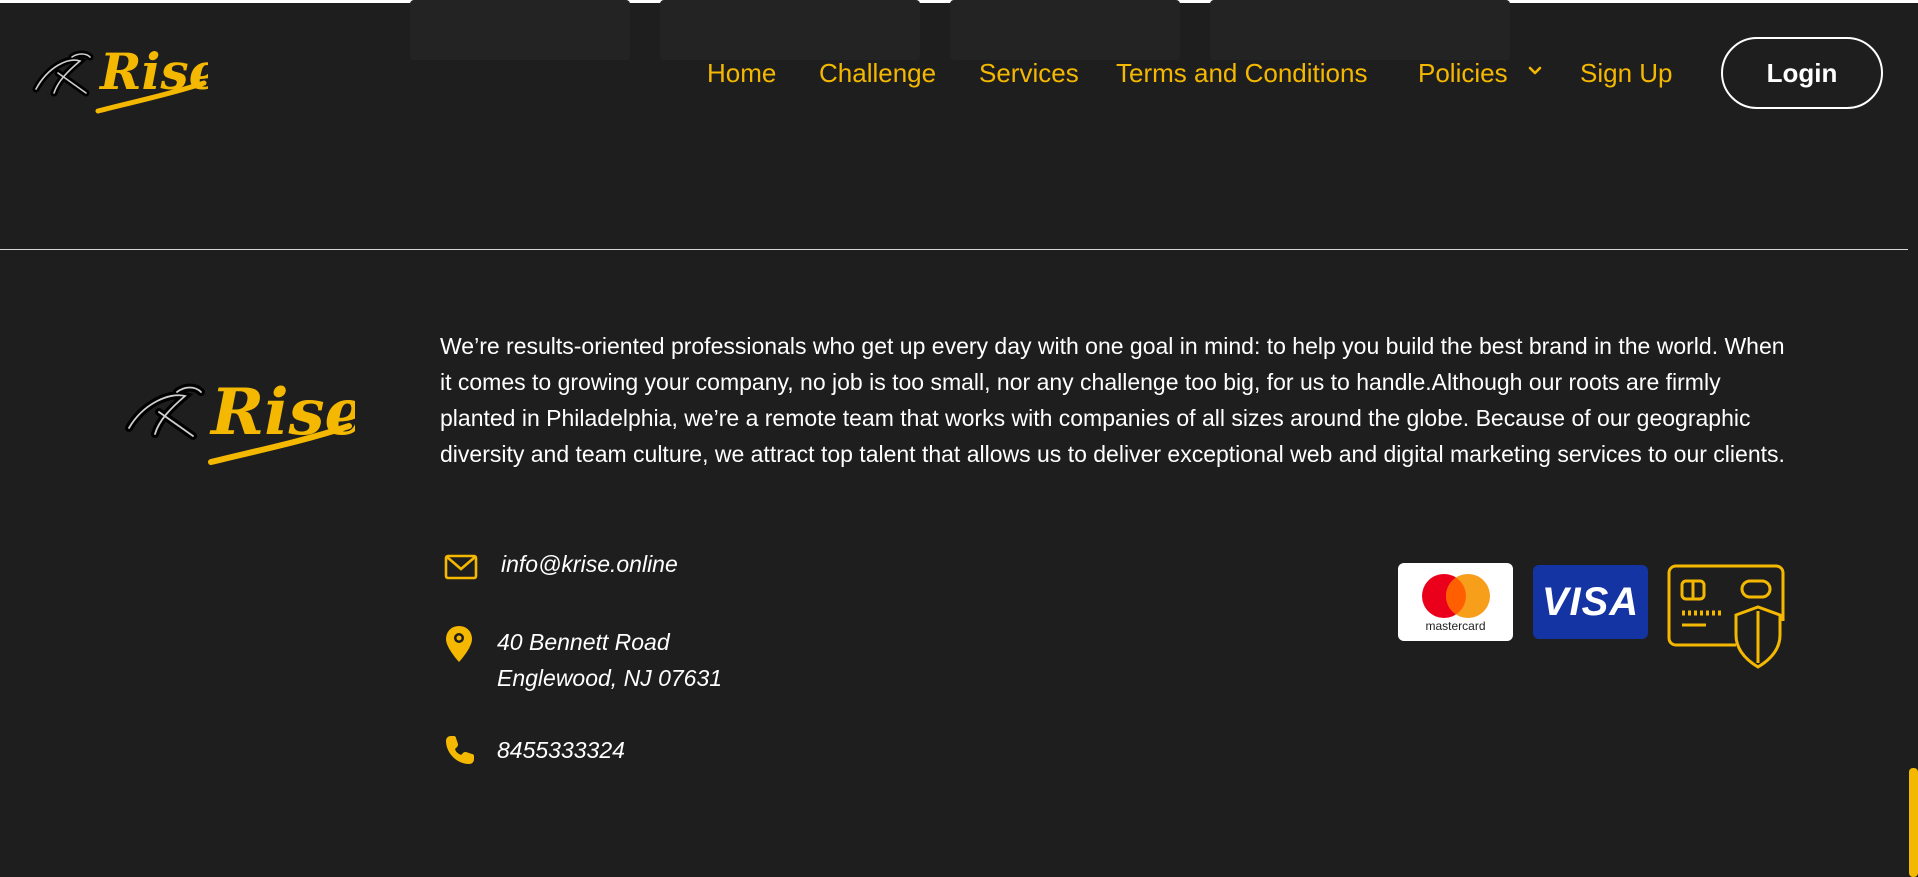 This screenshot has width=1918, height=877. I want to click on footer-divider, so click(954, 249).